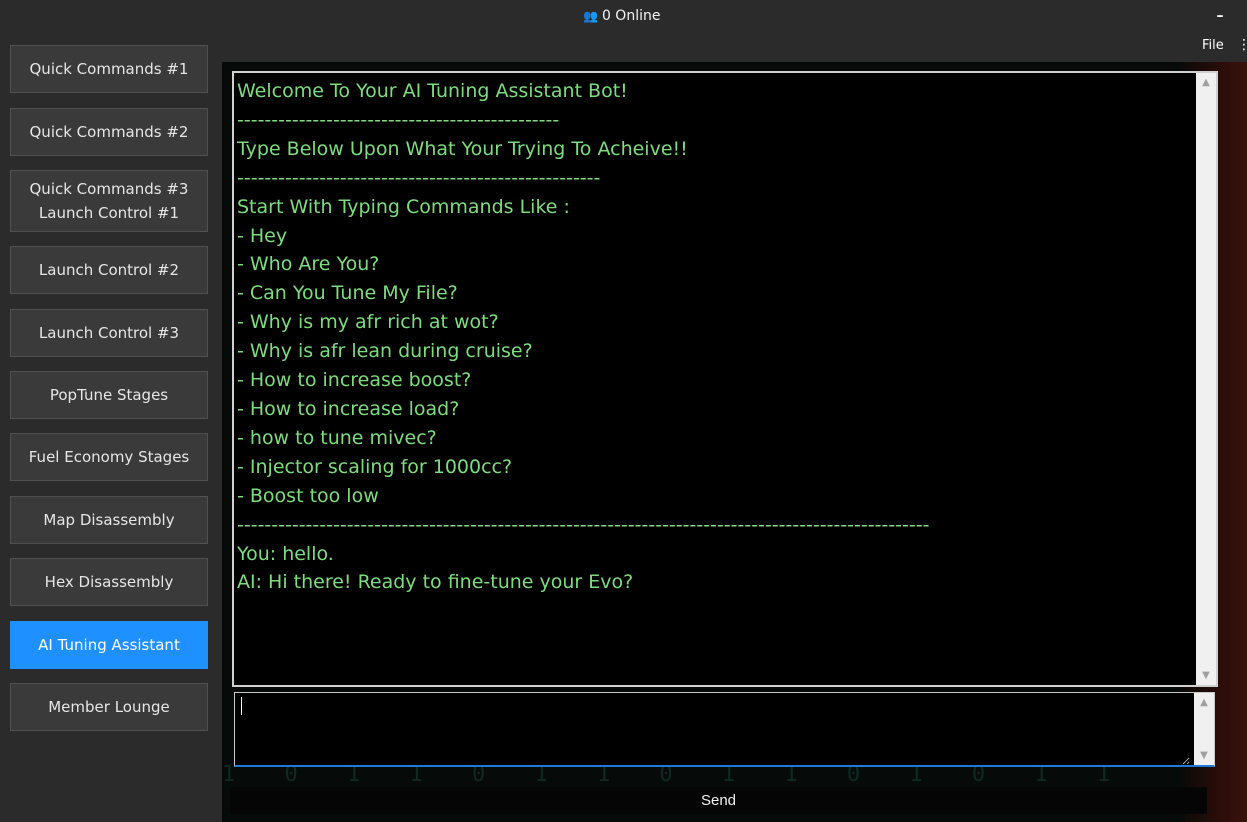  I want to click on chat-line: Start With Typing Commands Like :, so click(403, 206).